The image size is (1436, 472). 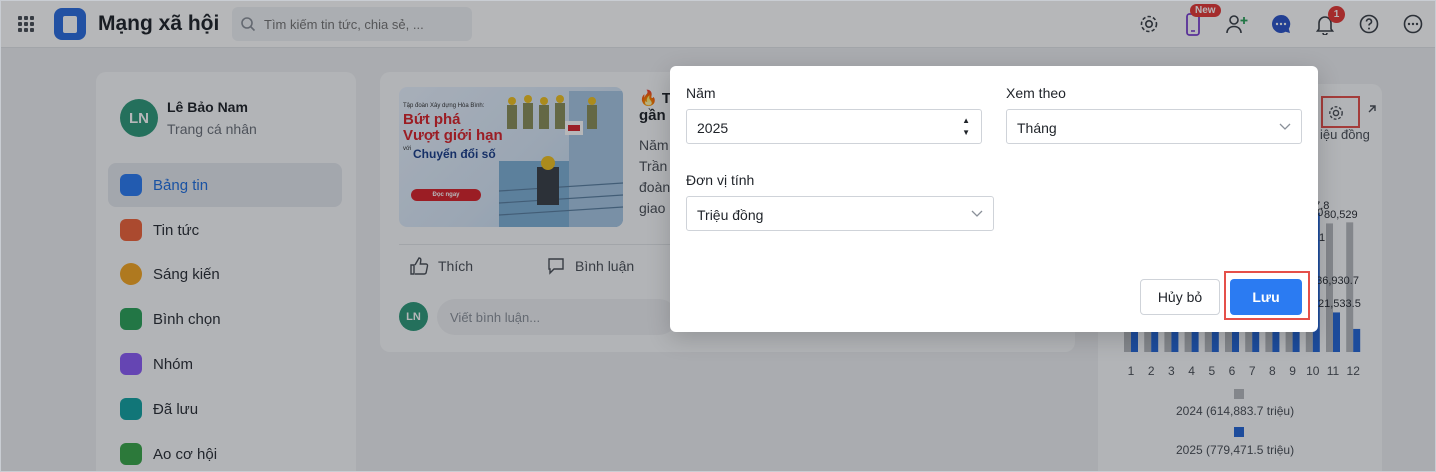 I want to click on unit-of-measure-label: Đơn vị tính, so click(x=720, y=180).